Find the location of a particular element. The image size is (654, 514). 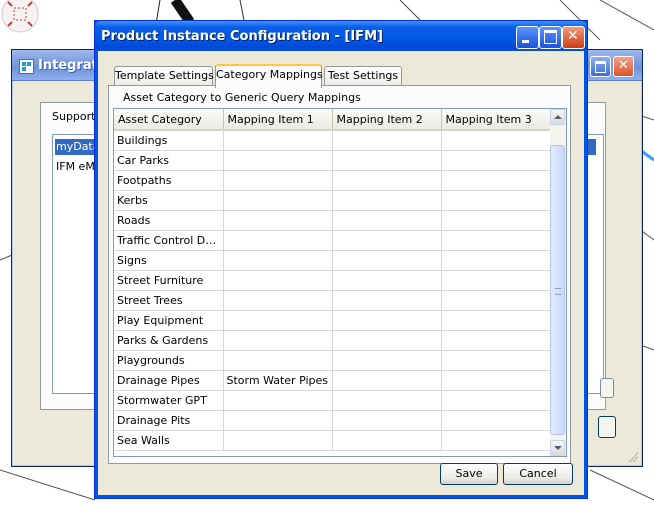

table-row: Play Equipment is located at coordinates (332, 320).